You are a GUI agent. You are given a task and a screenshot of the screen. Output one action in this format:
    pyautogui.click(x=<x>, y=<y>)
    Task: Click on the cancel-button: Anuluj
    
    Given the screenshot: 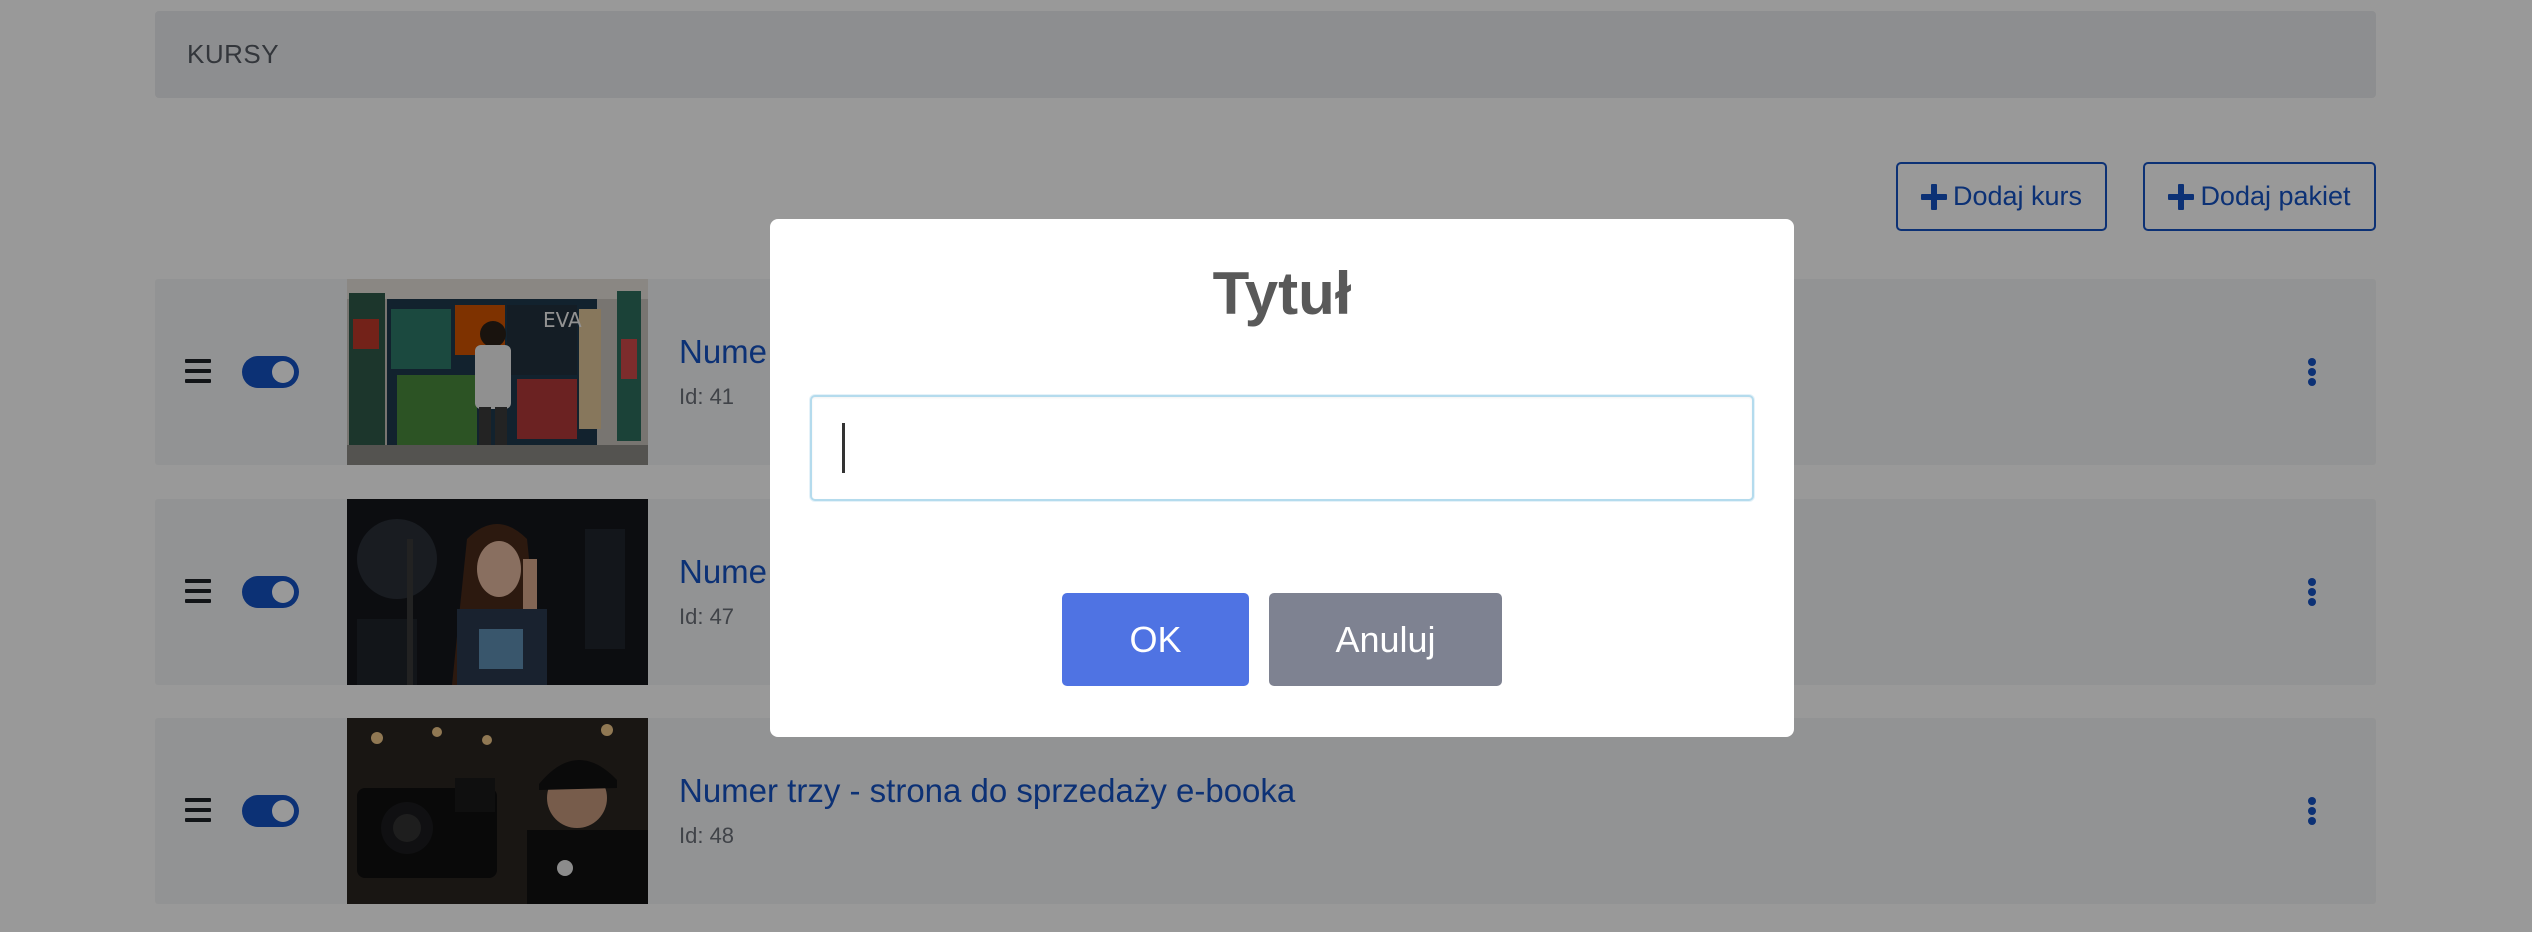 What is the action you would take?
    pyautogui.click(x=1385, y=639)
    